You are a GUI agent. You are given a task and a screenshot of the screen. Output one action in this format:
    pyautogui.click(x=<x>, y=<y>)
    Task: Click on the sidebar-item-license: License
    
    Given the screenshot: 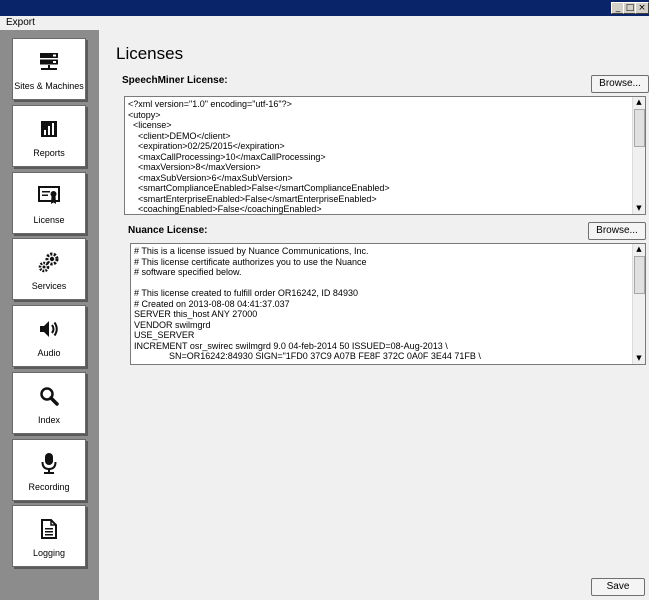 What is the action you would take?
    pyautogui.click(x=49, y=203)
    